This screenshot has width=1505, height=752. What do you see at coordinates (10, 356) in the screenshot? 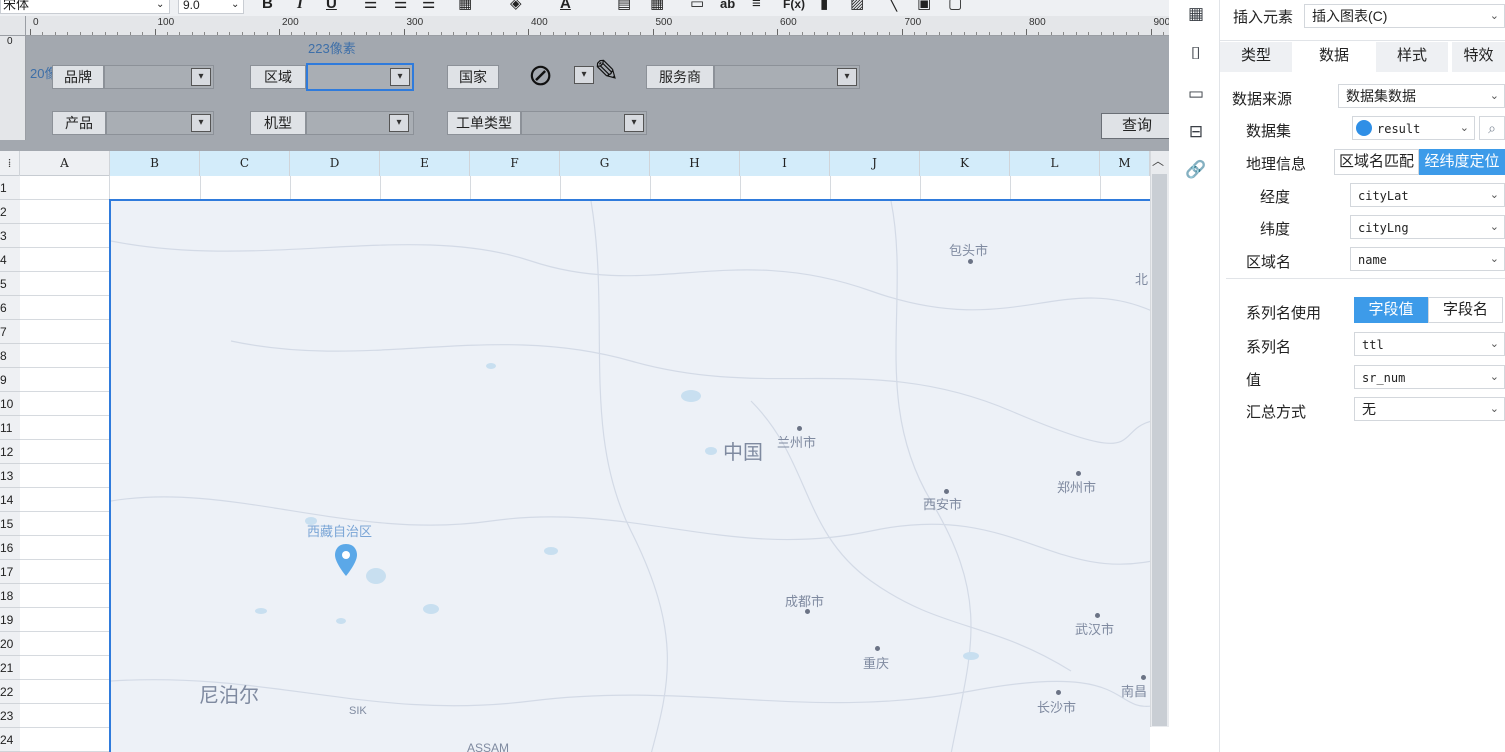
I see `row-header: 8` at bounding box center [10, 356].